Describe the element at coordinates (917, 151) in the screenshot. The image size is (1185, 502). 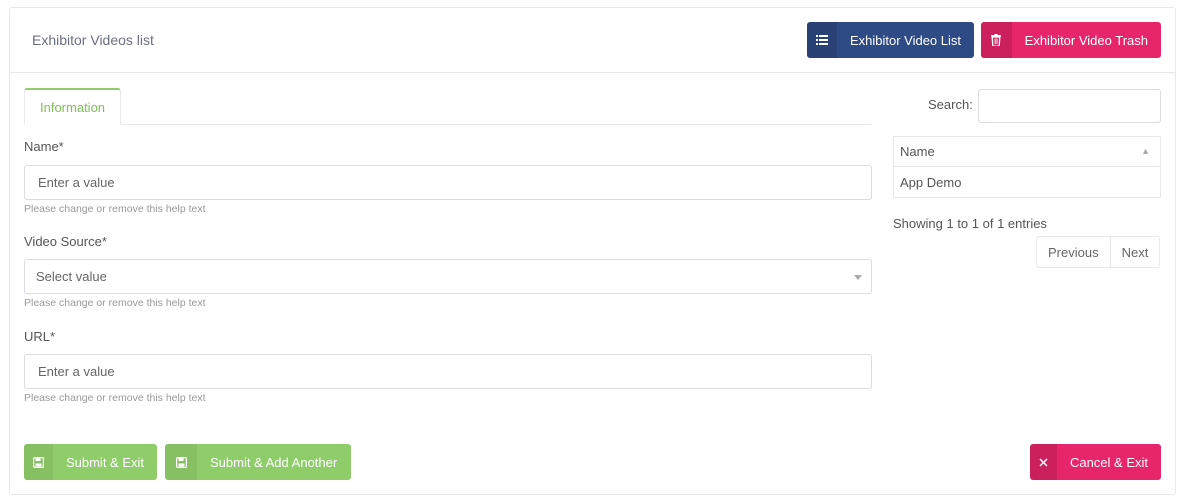
I see `column-header-label: Name` at that location.